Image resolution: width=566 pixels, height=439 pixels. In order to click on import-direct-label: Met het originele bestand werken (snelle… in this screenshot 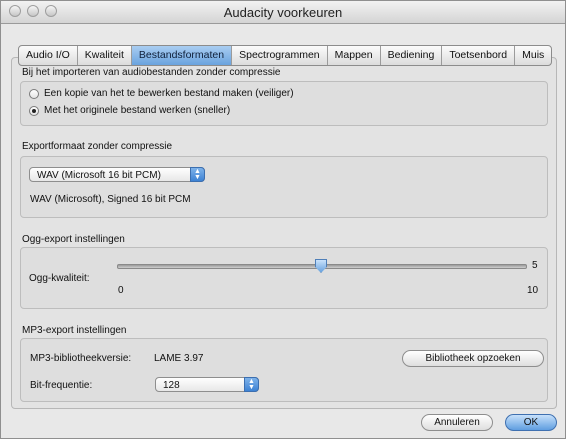, I will do `click(137, 110)`.